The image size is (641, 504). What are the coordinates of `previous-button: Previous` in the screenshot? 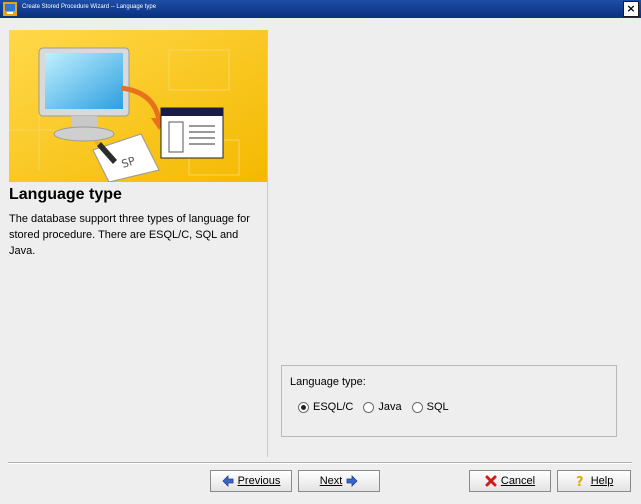 It's located at (251, 481).